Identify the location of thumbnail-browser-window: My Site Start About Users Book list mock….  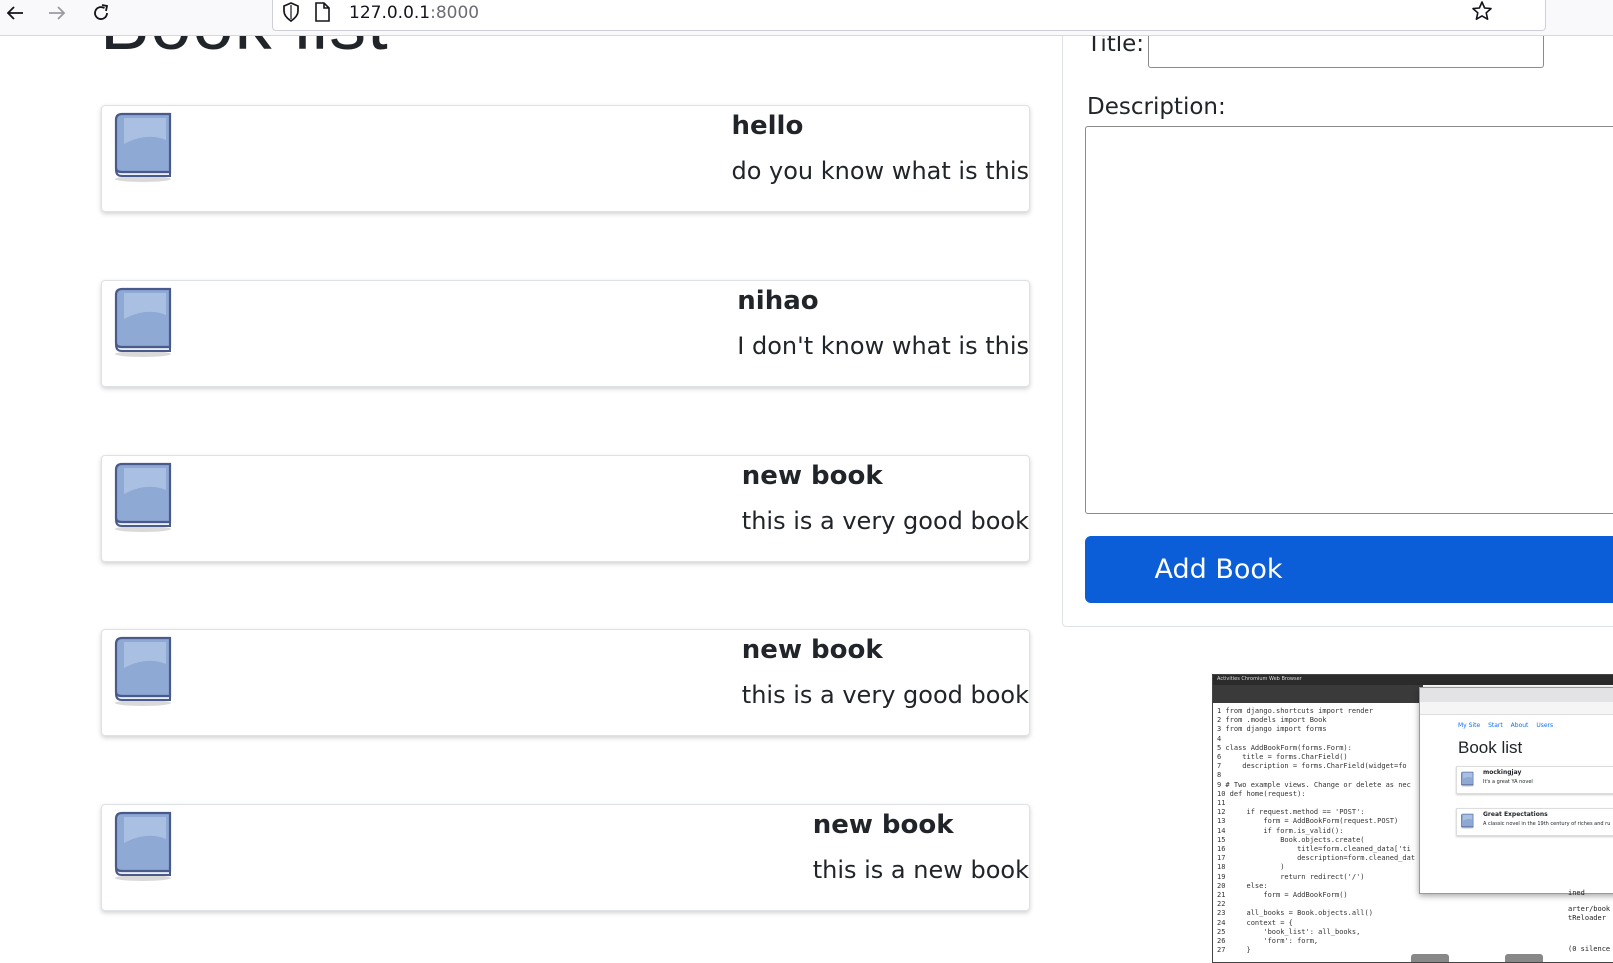
(1516, 790).